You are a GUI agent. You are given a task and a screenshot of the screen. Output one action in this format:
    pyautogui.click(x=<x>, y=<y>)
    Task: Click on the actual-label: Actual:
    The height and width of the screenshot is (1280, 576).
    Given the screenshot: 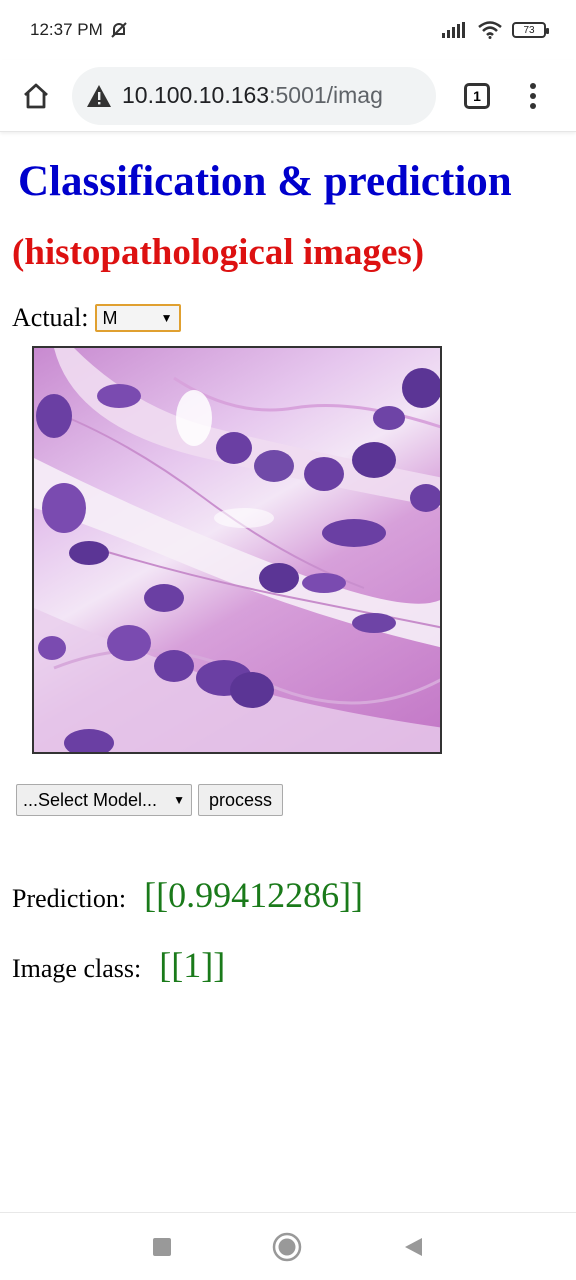 What is the action you would take?
    pyautogui.click(x=50, y=317)
    